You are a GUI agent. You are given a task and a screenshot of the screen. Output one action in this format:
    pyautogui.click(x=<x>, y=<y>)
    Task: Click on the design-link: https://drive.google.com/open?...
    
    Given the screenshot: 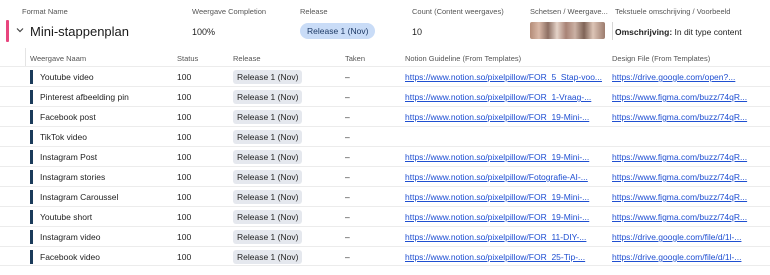 What is the action you would take?
    pyautogui.click(x=691, y=77)
    